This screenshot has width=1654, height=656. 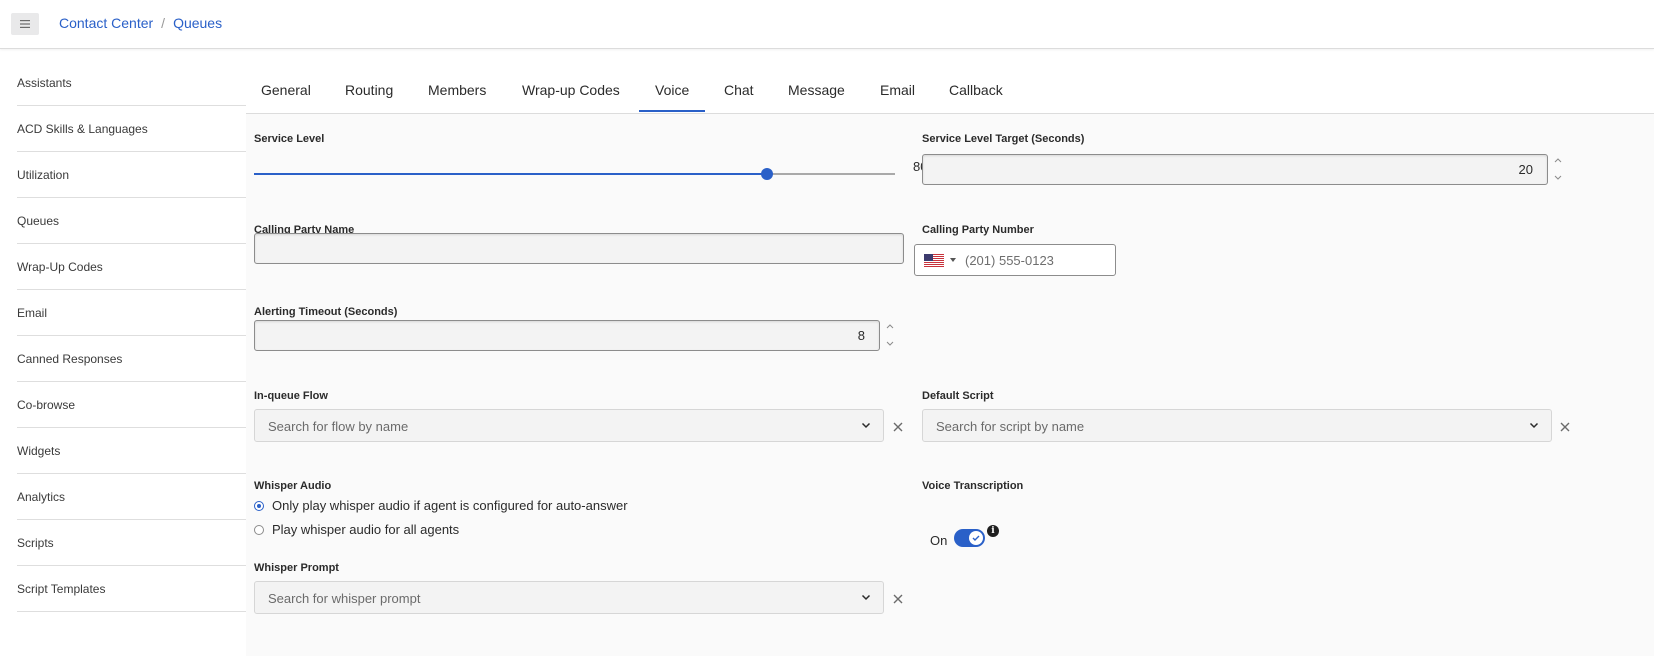 I want to click on alerting-timeout-stepper, so click(x=890, y=335).